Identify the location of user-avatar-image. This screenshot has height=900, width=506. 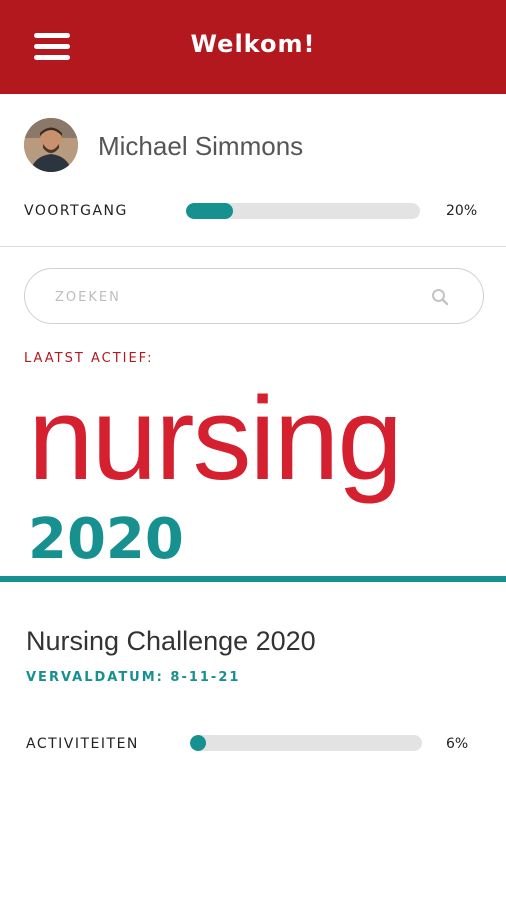
(51, 145).